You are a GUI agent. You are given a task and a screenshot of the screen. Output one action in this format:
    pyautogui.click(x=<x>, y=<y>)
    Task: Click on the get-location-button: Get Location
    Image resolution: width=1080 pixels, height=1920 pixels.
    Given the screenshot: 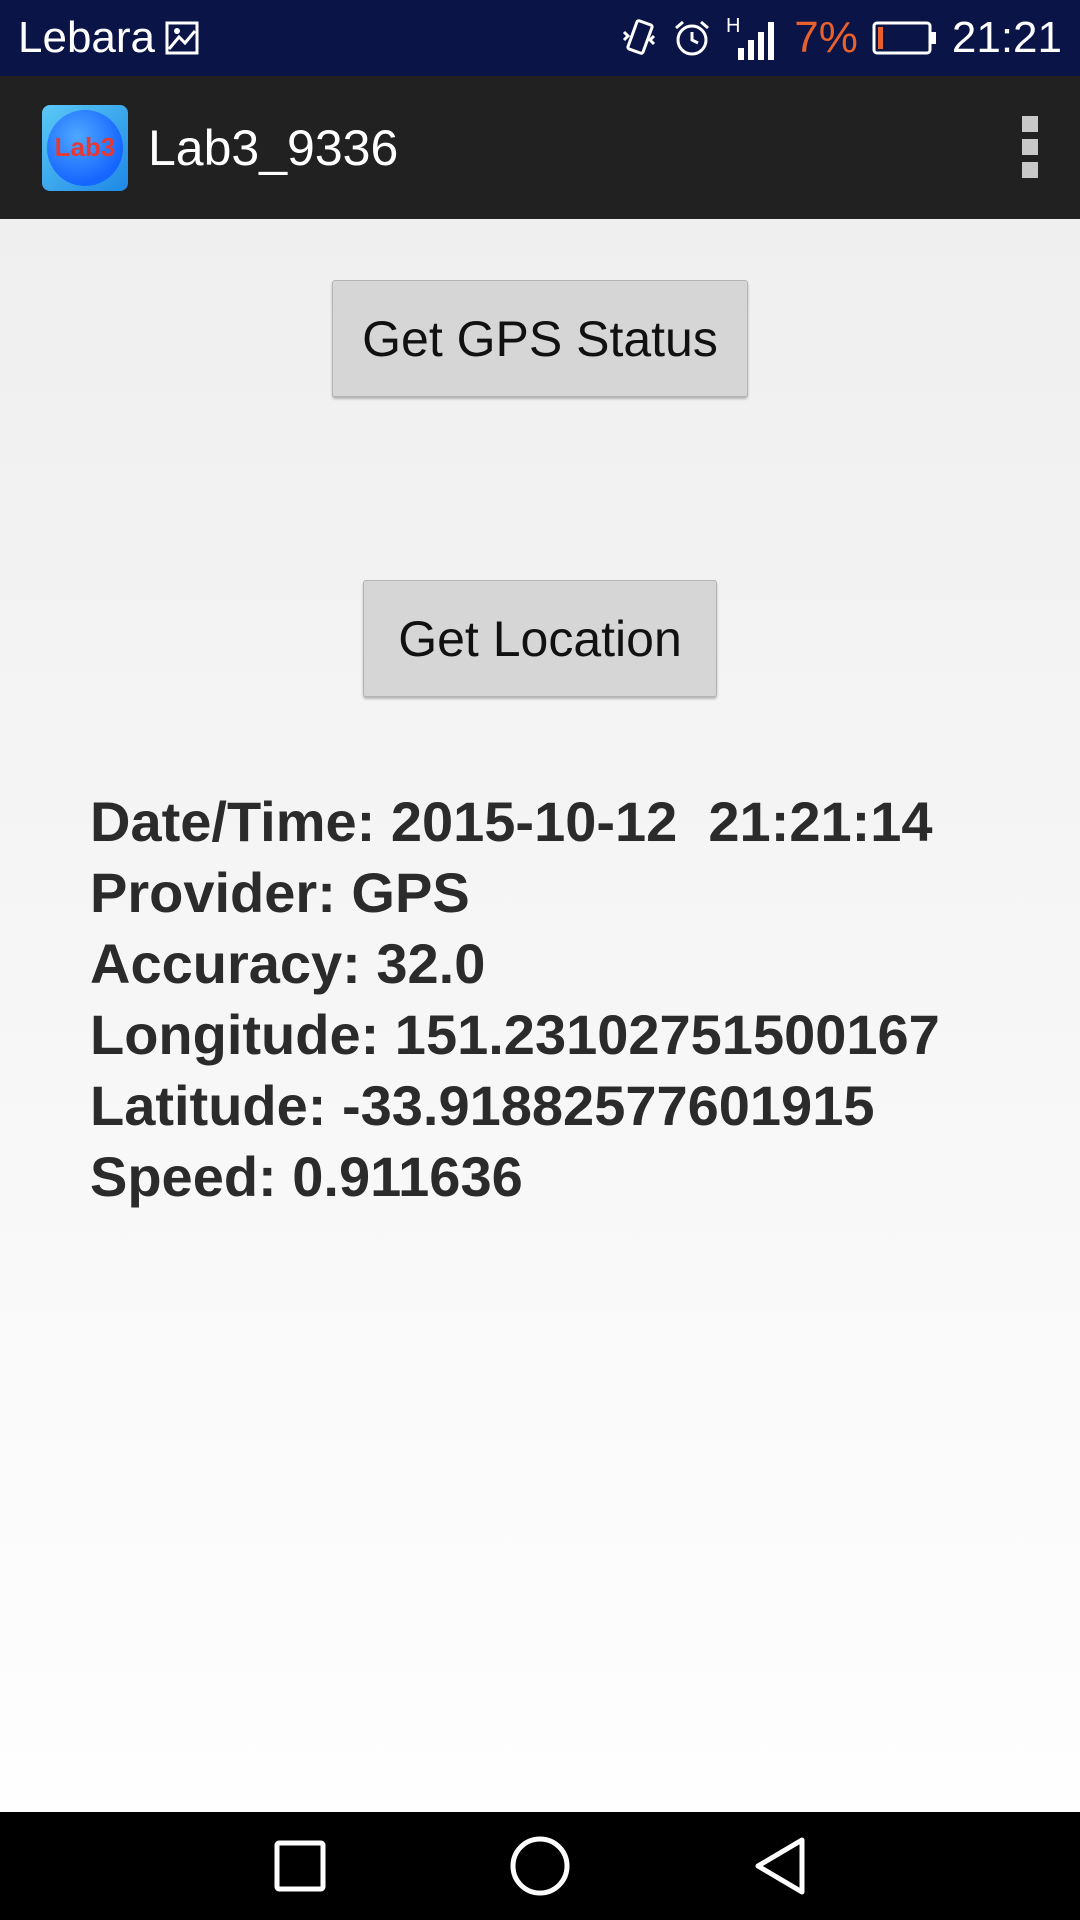 What is the action you would take?
    pyautogui.click(x=540, y=638)
    